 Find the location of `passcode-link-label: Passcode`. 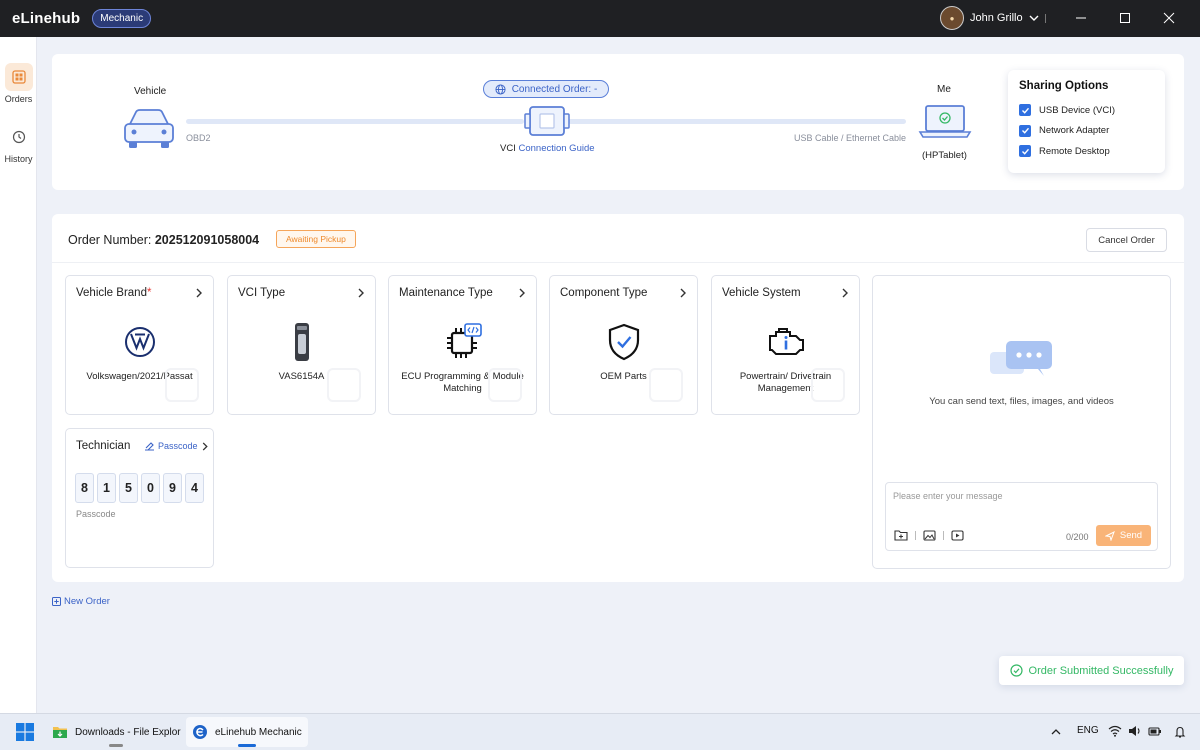

passcode-link-label: Passcode is located at coordinates (178, 446).